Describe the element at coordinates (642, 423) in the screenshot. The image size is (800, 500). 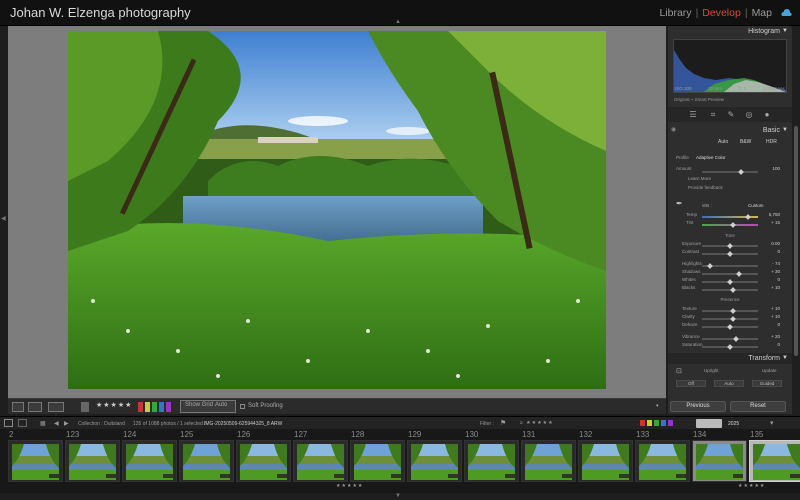
I see `filter-label-red` at that location.